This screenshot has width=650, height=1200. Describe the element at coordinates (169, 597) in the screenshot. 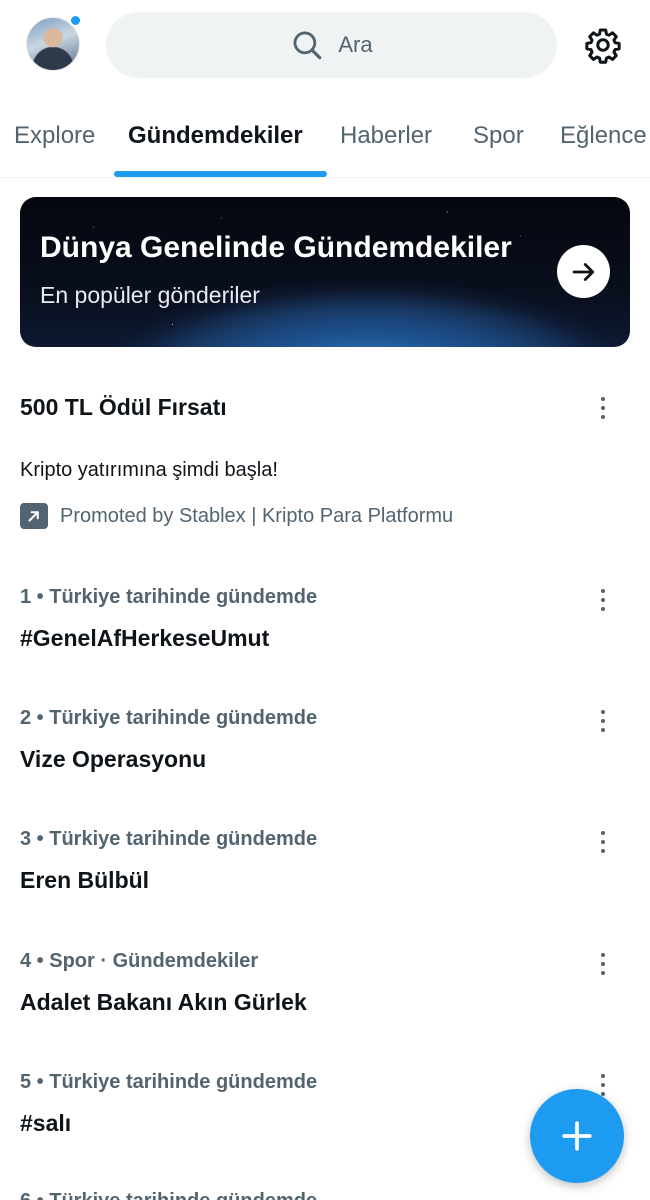

I see `trend-context: 1 • Türkiye tarihinde gündemde` at that location.